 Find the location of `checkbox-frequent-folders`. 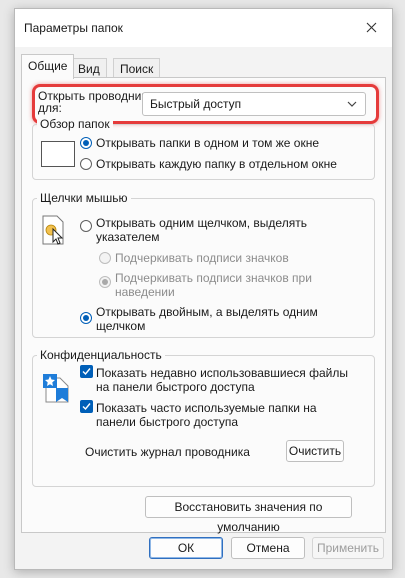

checkbox-frequent-folders is located at coordinates (86, 406).